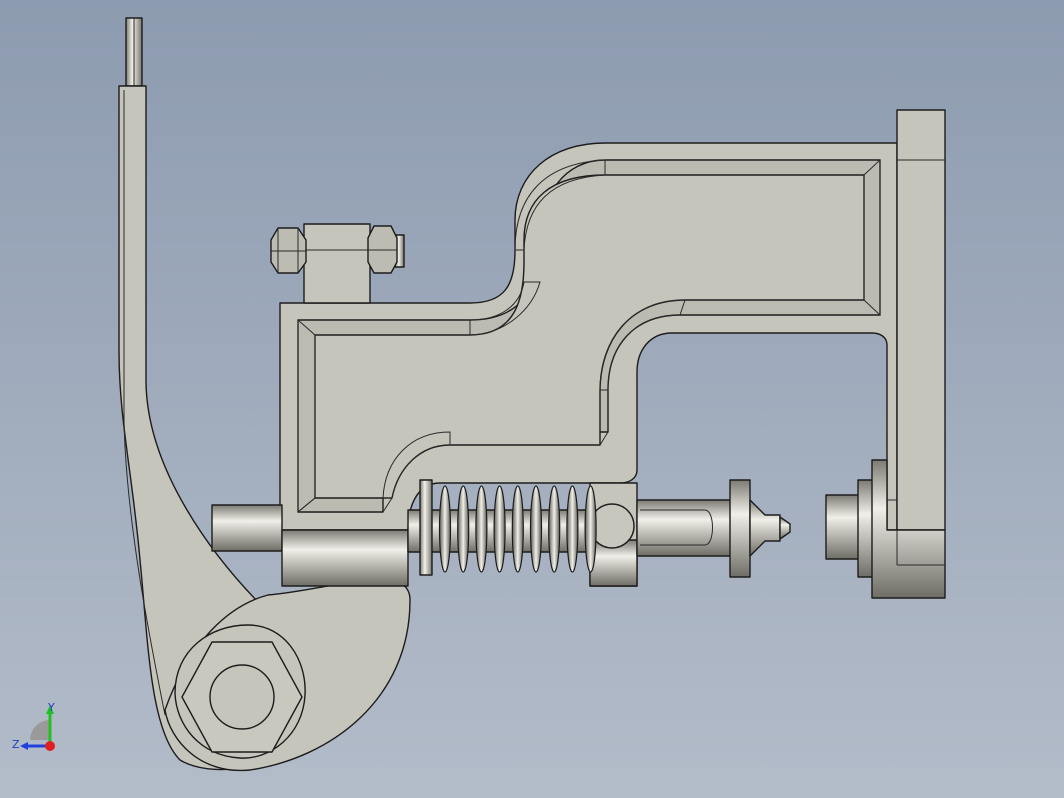 Image resolution: width=1064 pixels, height=798 pixels. Describe the element at coordinates (40, 730) in the screenshot. I see `triad-quadrant` at that location.